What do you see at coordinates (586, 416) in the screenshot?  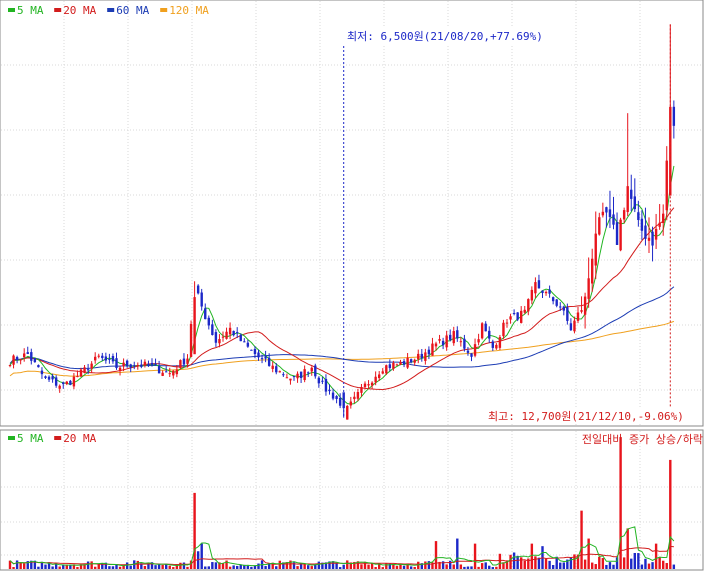 I see `high-price-annotation: 최고: 12,700원(21/12/10,-9.06%)` at bounding box center [586, 416].